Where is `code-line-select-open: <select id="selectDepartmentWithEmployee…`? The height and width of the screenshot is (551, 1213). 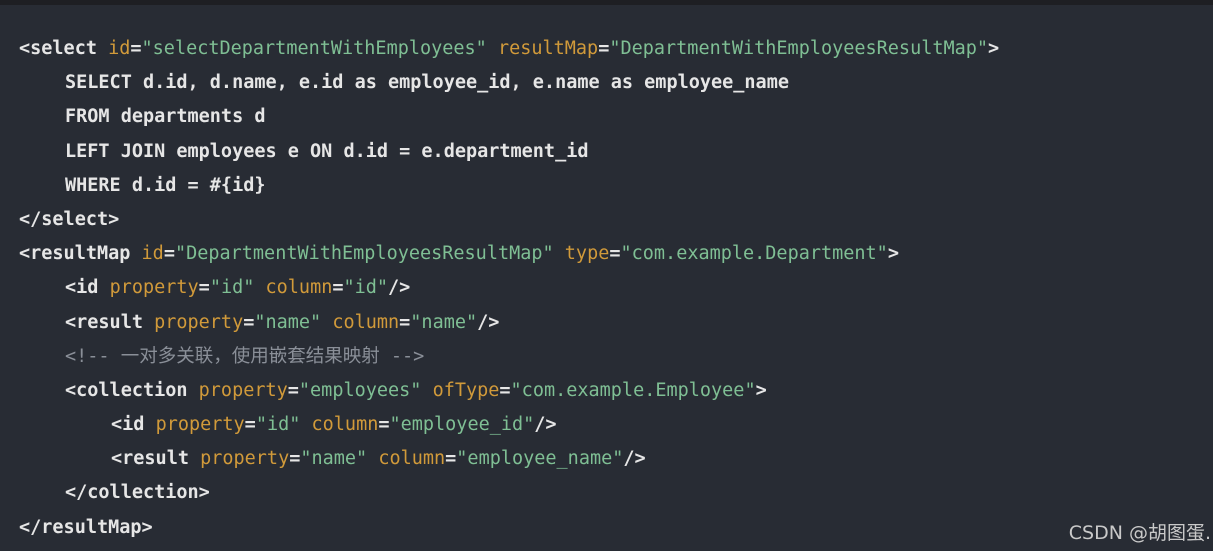
code-line-select-open: <select id="selectDepartmentWithEmployee… is located at coordinates (616, 49).